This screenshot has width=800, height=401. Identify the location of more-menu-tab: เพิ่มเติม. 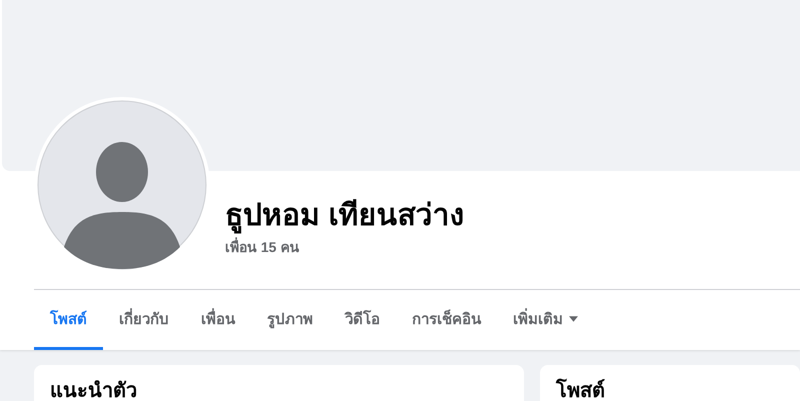
(545, 320).